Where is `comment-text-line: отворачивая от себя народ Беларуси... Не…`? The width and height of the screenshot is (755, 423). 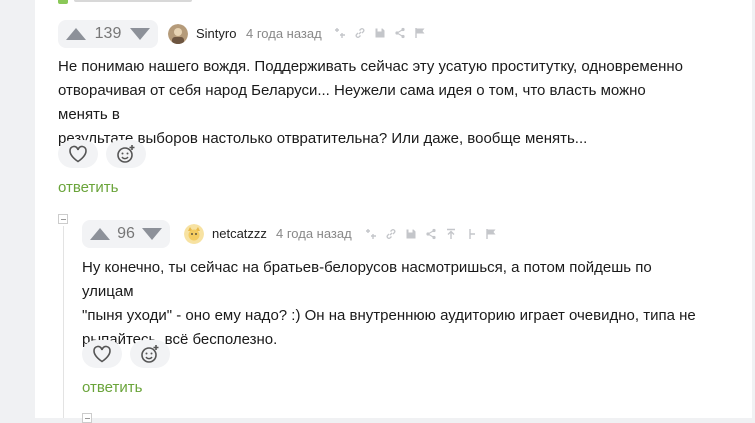 comment-text-line: отворачивая от себя народ Беларуси... Не… is located at coordinates (352, 102).